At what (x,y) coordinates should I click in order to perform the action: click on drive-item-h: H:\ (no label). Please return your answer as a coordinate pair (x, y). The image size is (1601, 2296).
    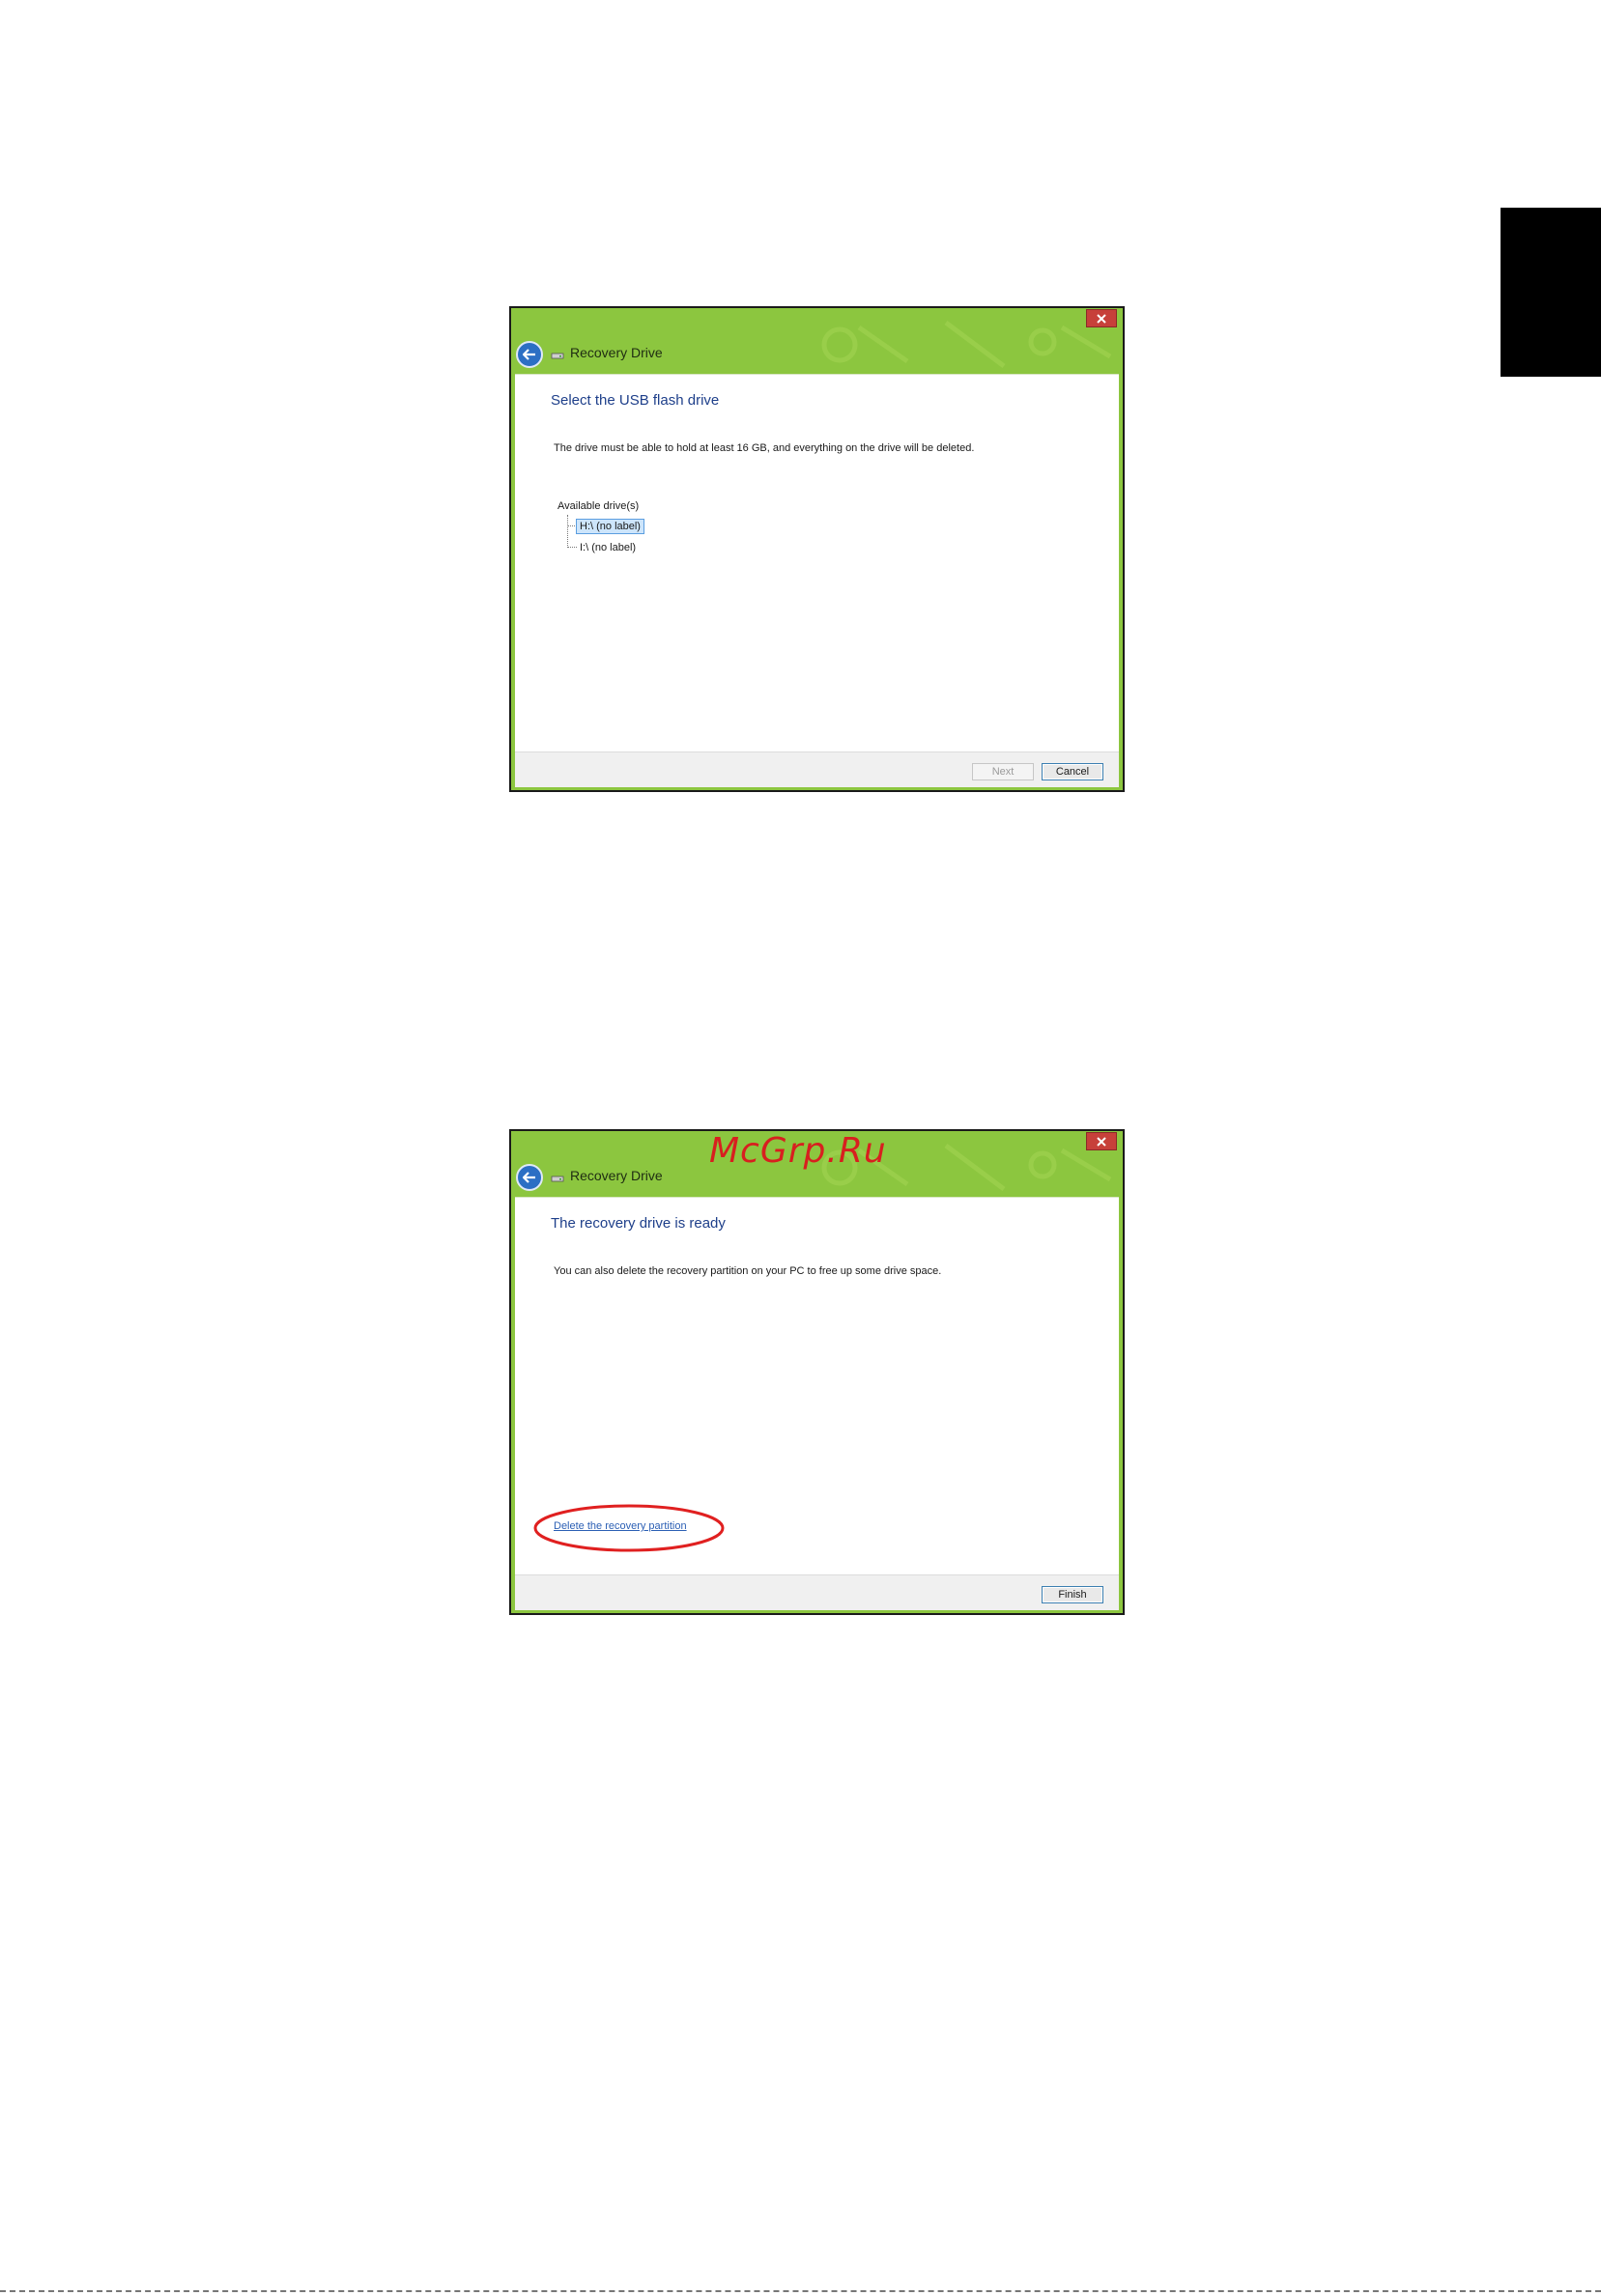
    Looking at the image, I should click on (610, 526).